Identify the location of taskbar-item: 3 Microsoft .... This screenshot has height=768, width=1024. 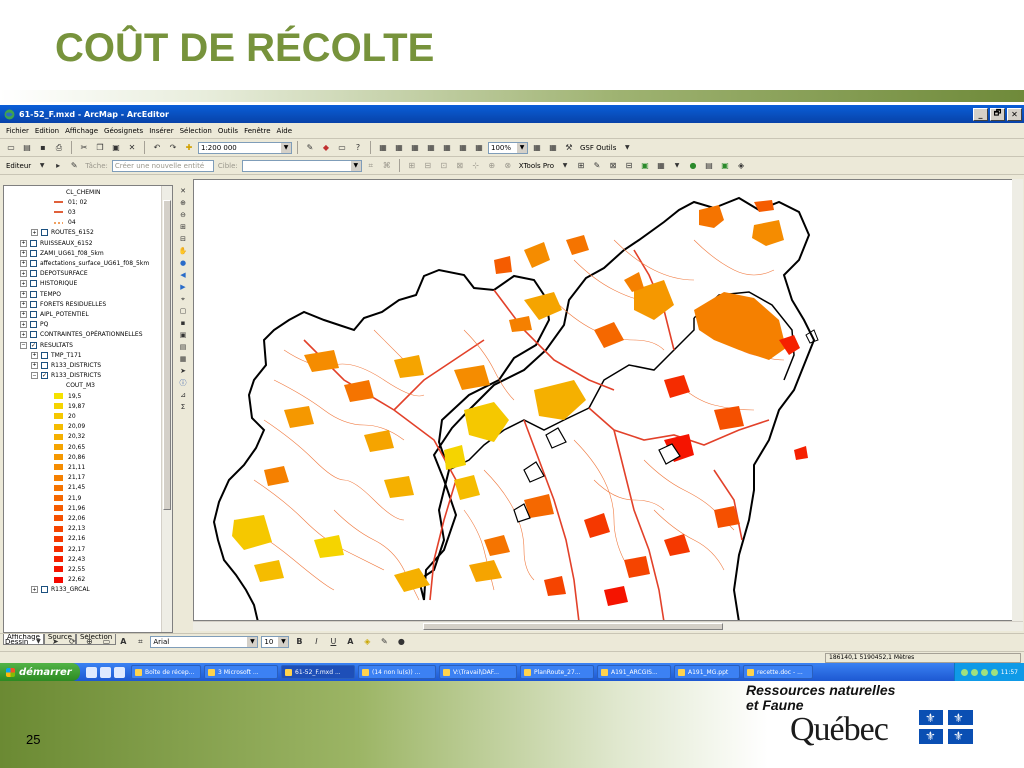
(241, 672).